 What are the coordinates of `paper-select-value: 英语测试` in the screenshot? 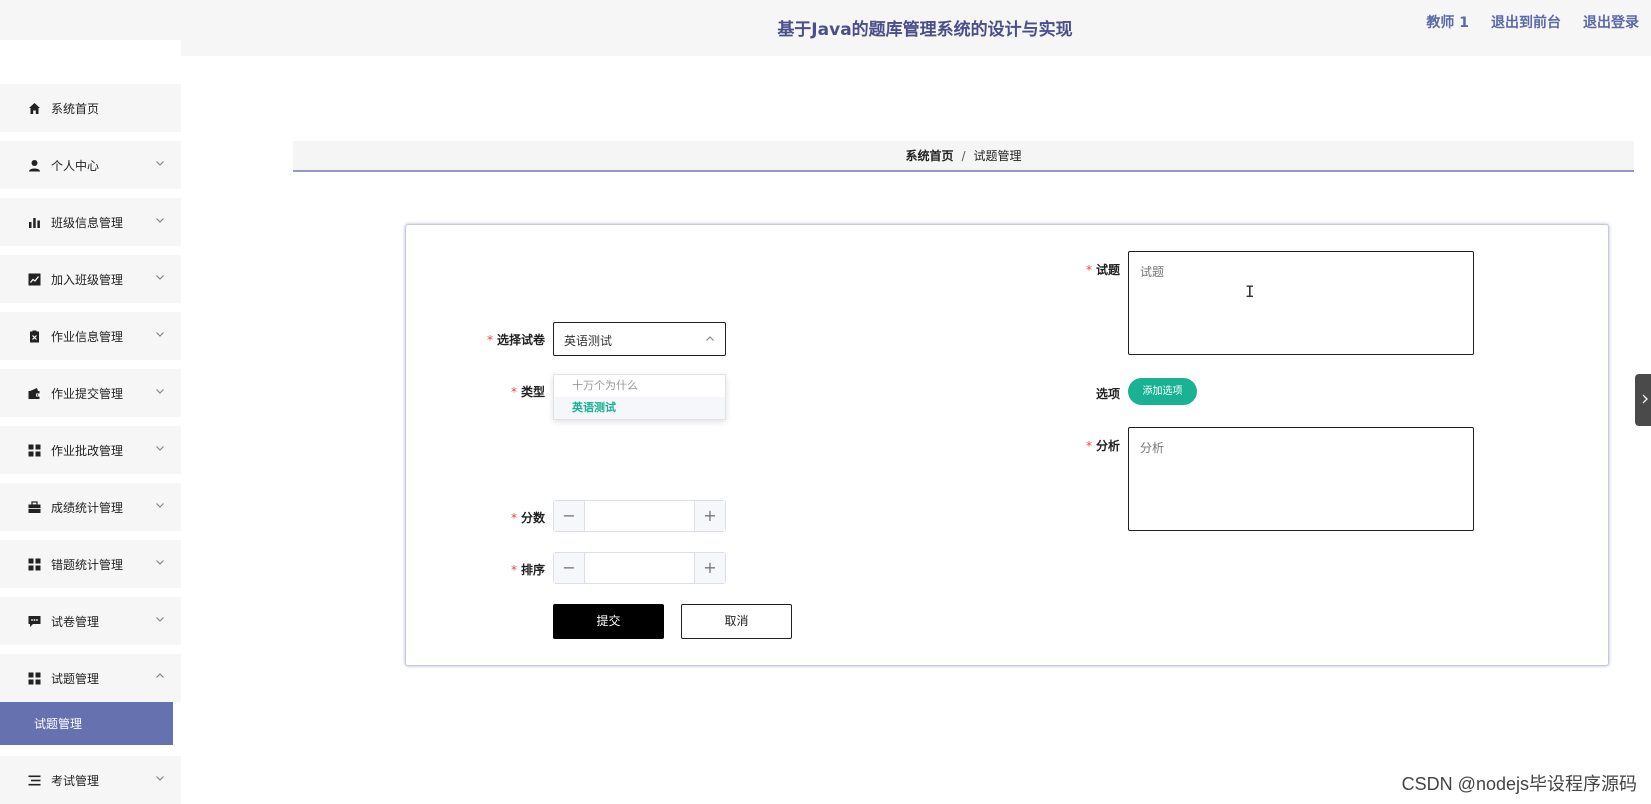 It's located at (588, 341).